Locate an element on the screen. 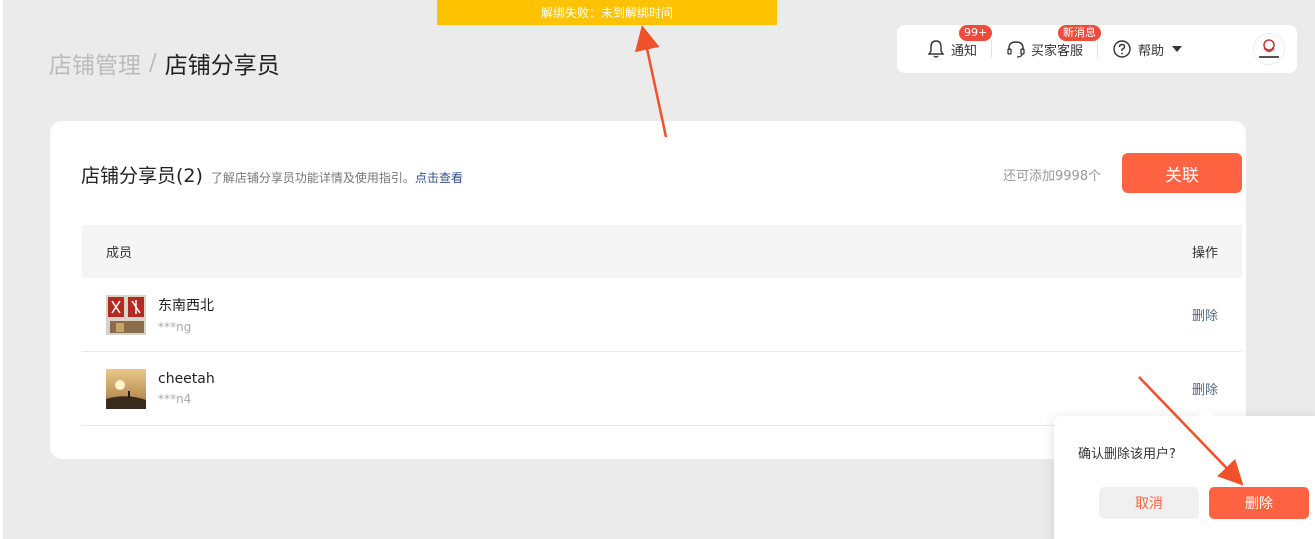  member-account: ***n4 is located at coordinates (175, 399).